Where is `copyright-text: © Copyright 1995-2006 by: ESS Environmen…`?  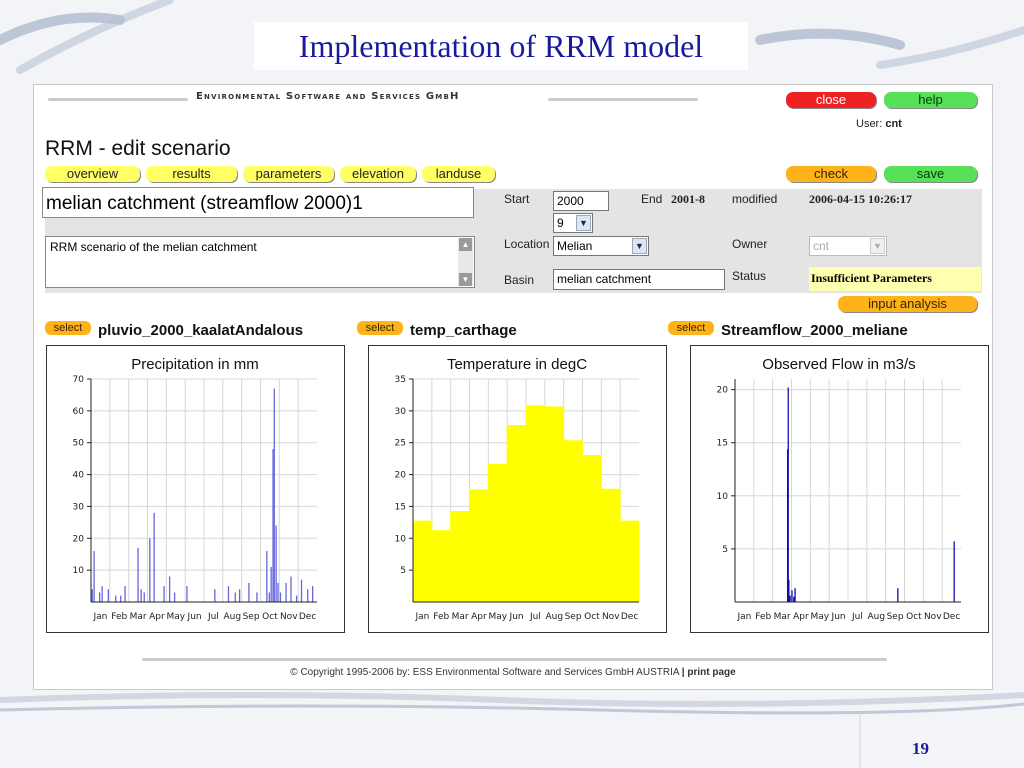
copyright-text: © Copyright 1995-2006 by: ESS Environmen… is located at coordinates (484, 672).